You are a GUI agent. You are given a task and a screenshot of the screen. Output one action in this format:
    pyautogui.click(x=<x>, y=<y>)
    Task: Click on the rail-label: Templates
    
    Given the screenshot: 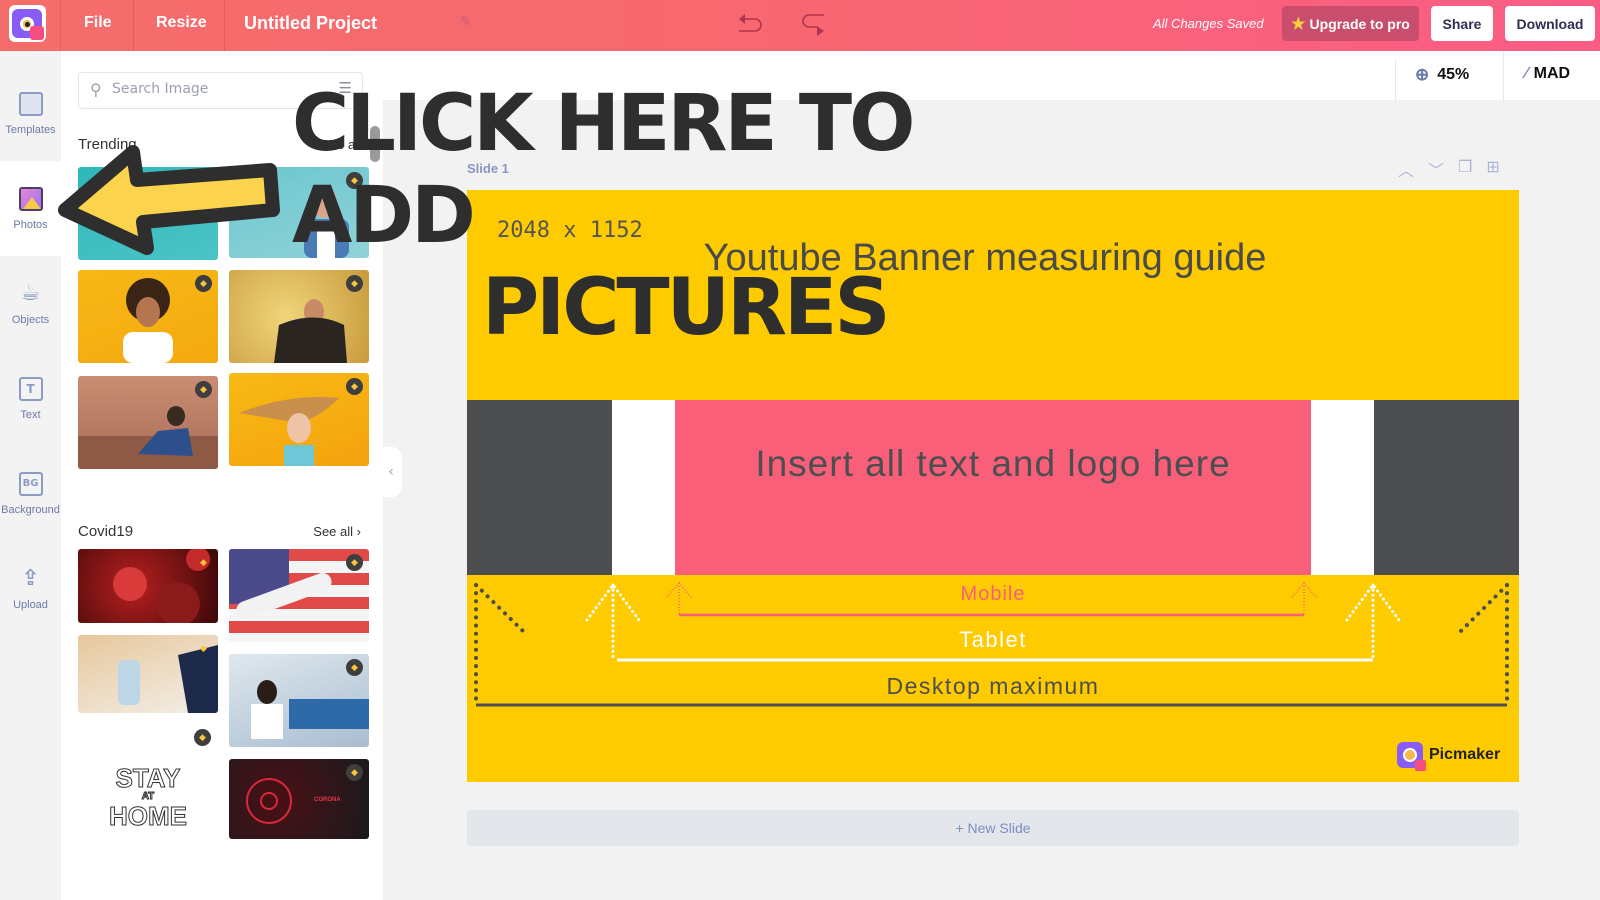 What is the action you would take?
    pyautogui.click(x=30, y=129)
    